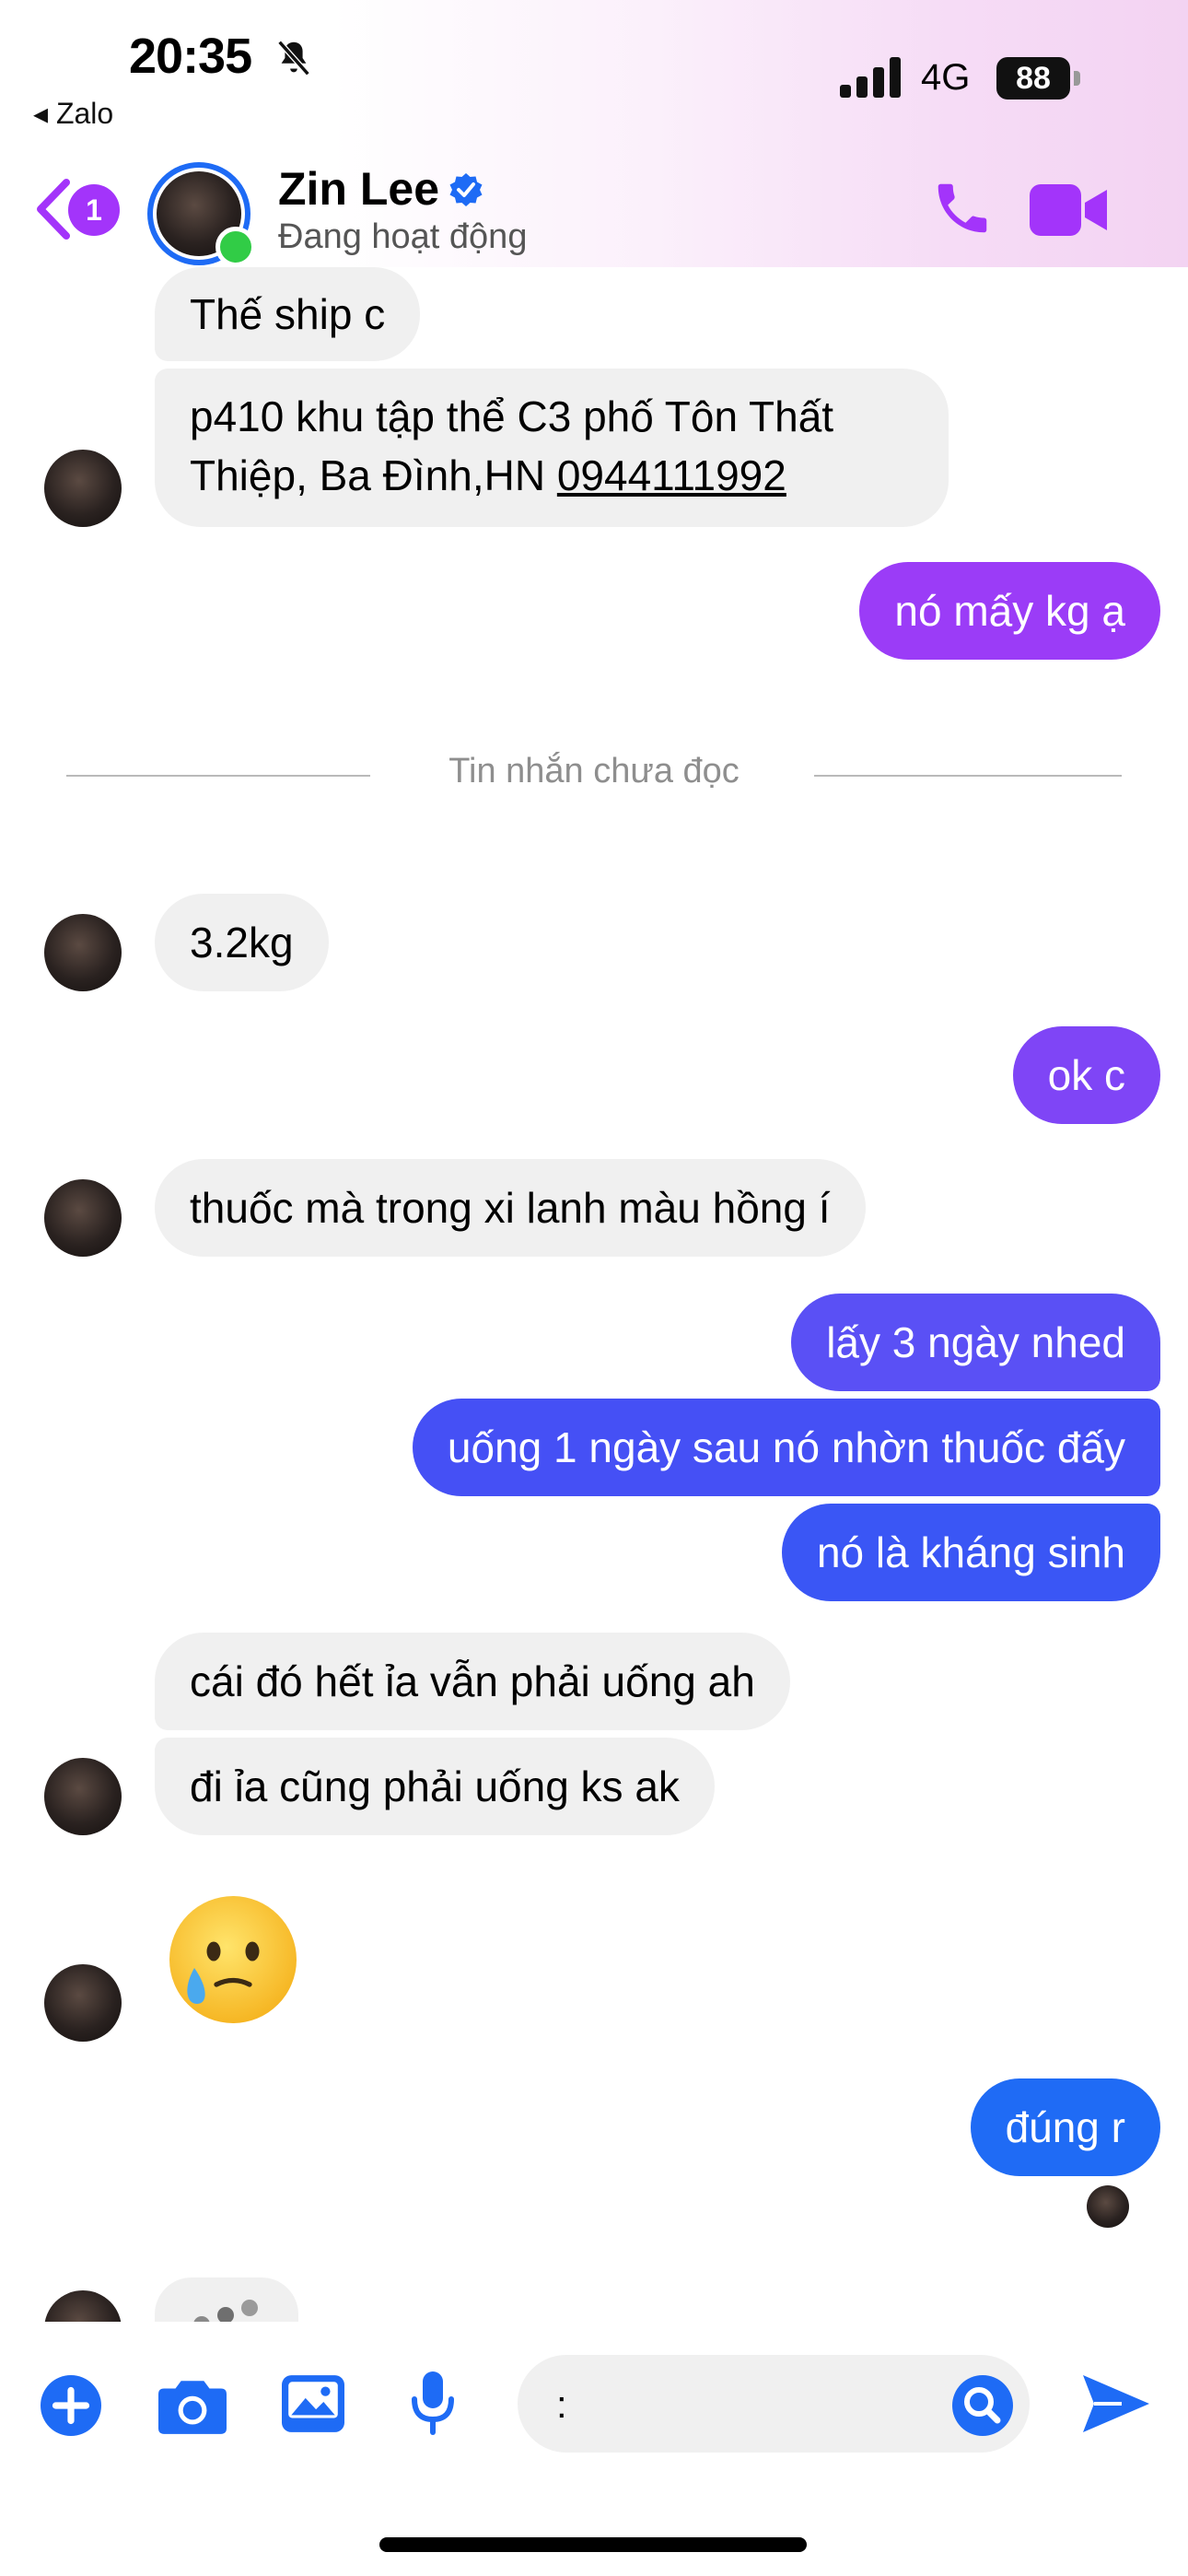 Image resolution: width=1188 pixels, height=2576 pixels. I want to click on seen-receipt-avatar, so click(1108, 2206).